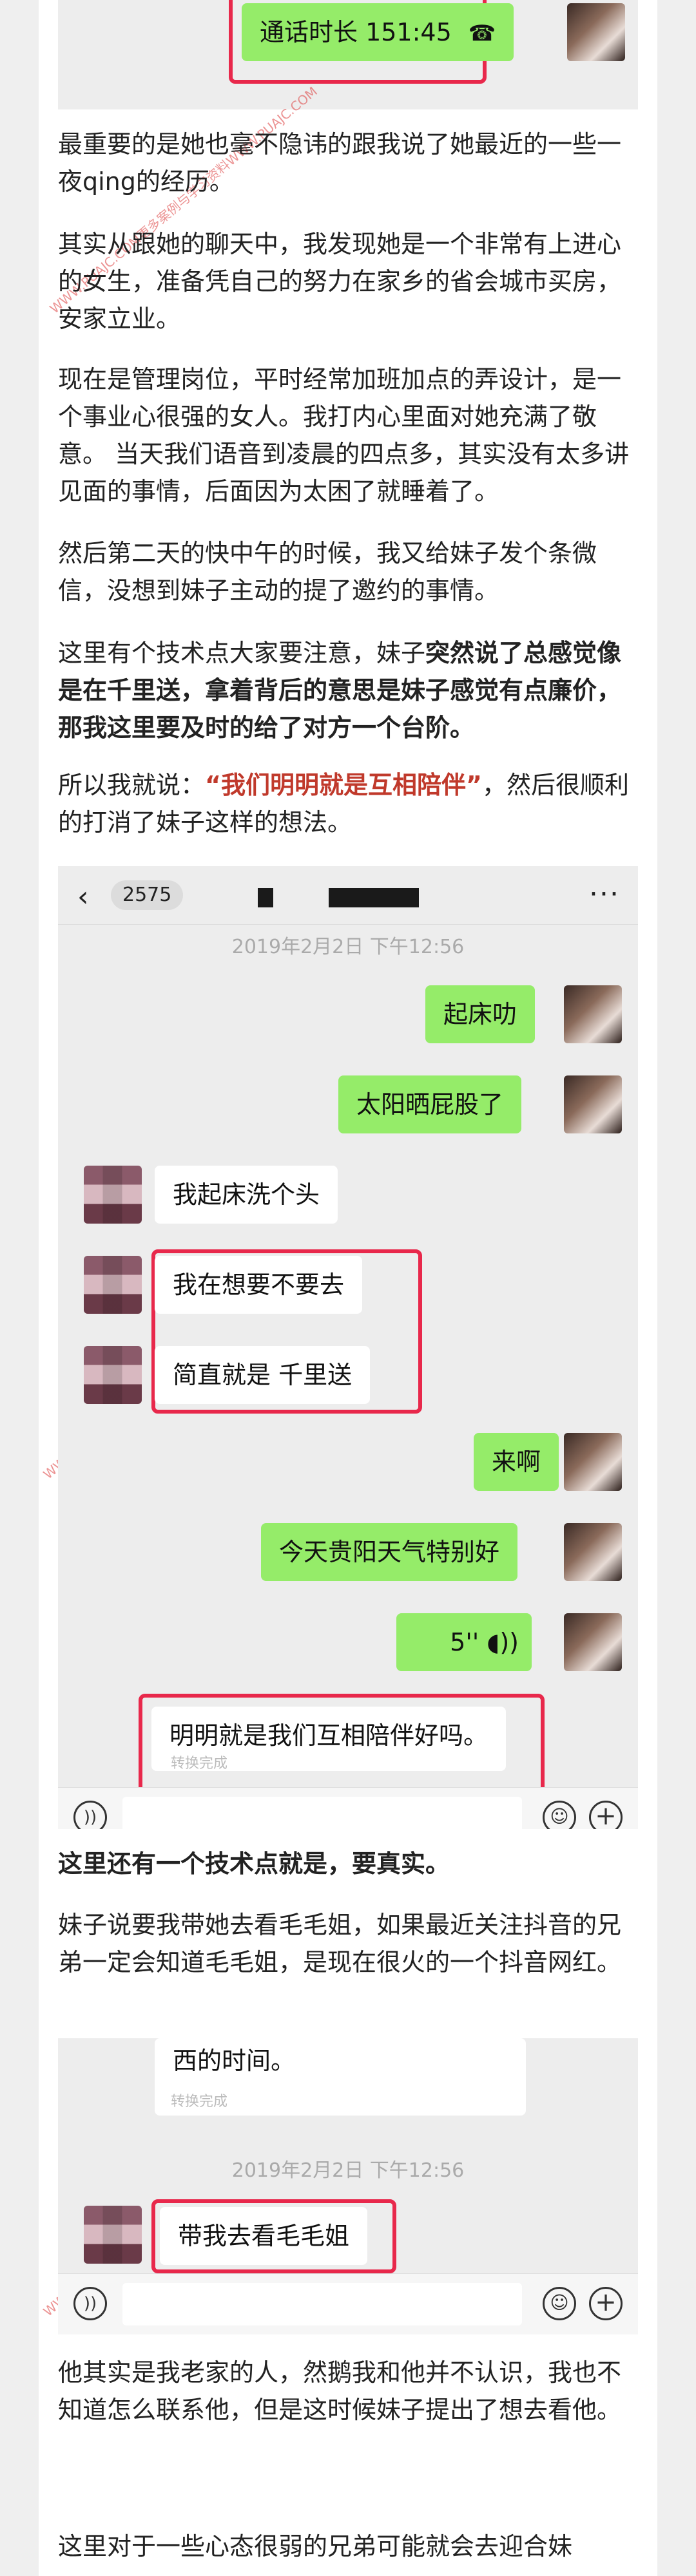  Describe the element at coordinates (389, 1552) in the screenshot. I see `message-bubble: 今天贵阳天气特别好` at that location.